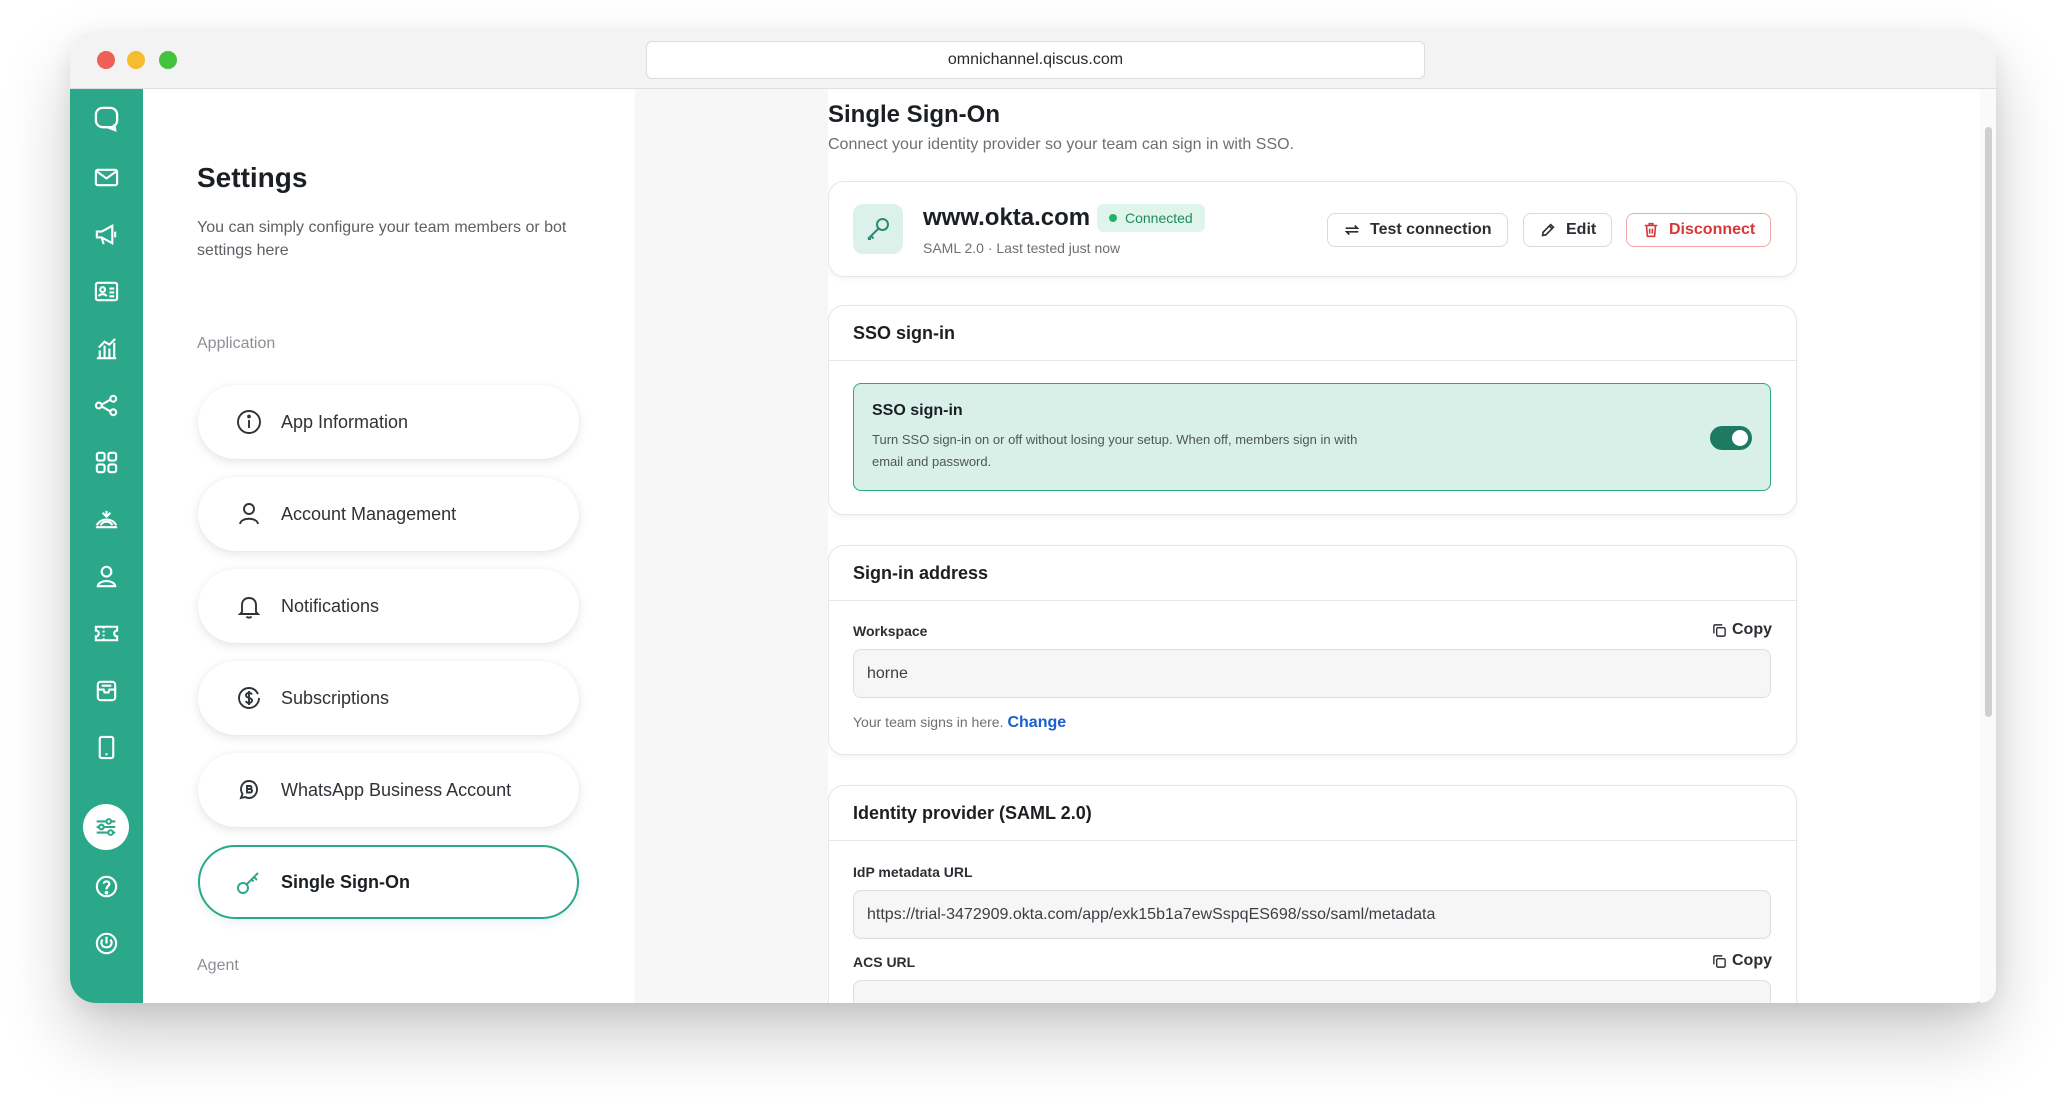 The image size is (2060, 1109). I want to click on workspace-hint: Your team signs in here. Change, so click(959, 723).